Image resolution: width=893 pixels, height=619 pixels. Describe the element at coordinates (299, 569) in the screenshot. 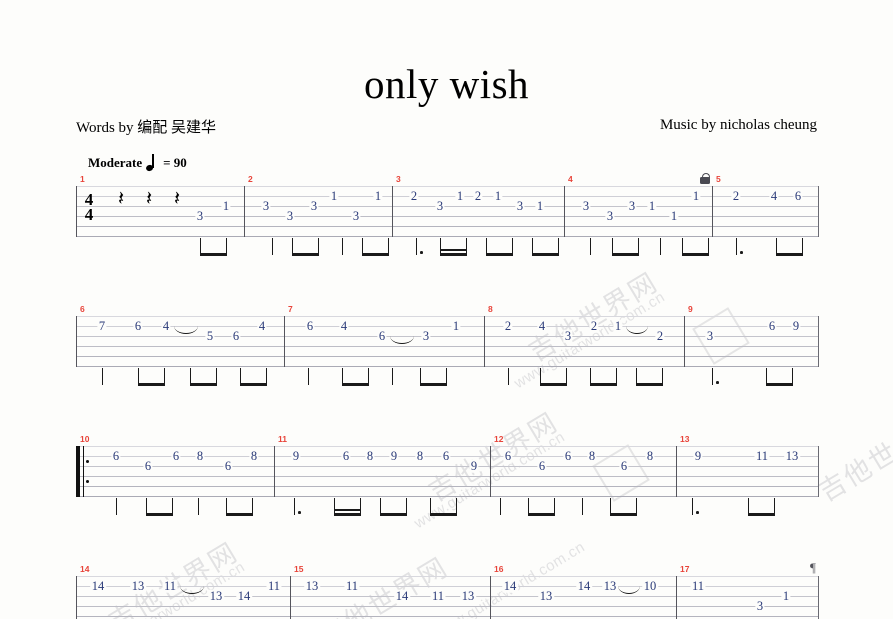

I see `measure-number: 15` at that location.